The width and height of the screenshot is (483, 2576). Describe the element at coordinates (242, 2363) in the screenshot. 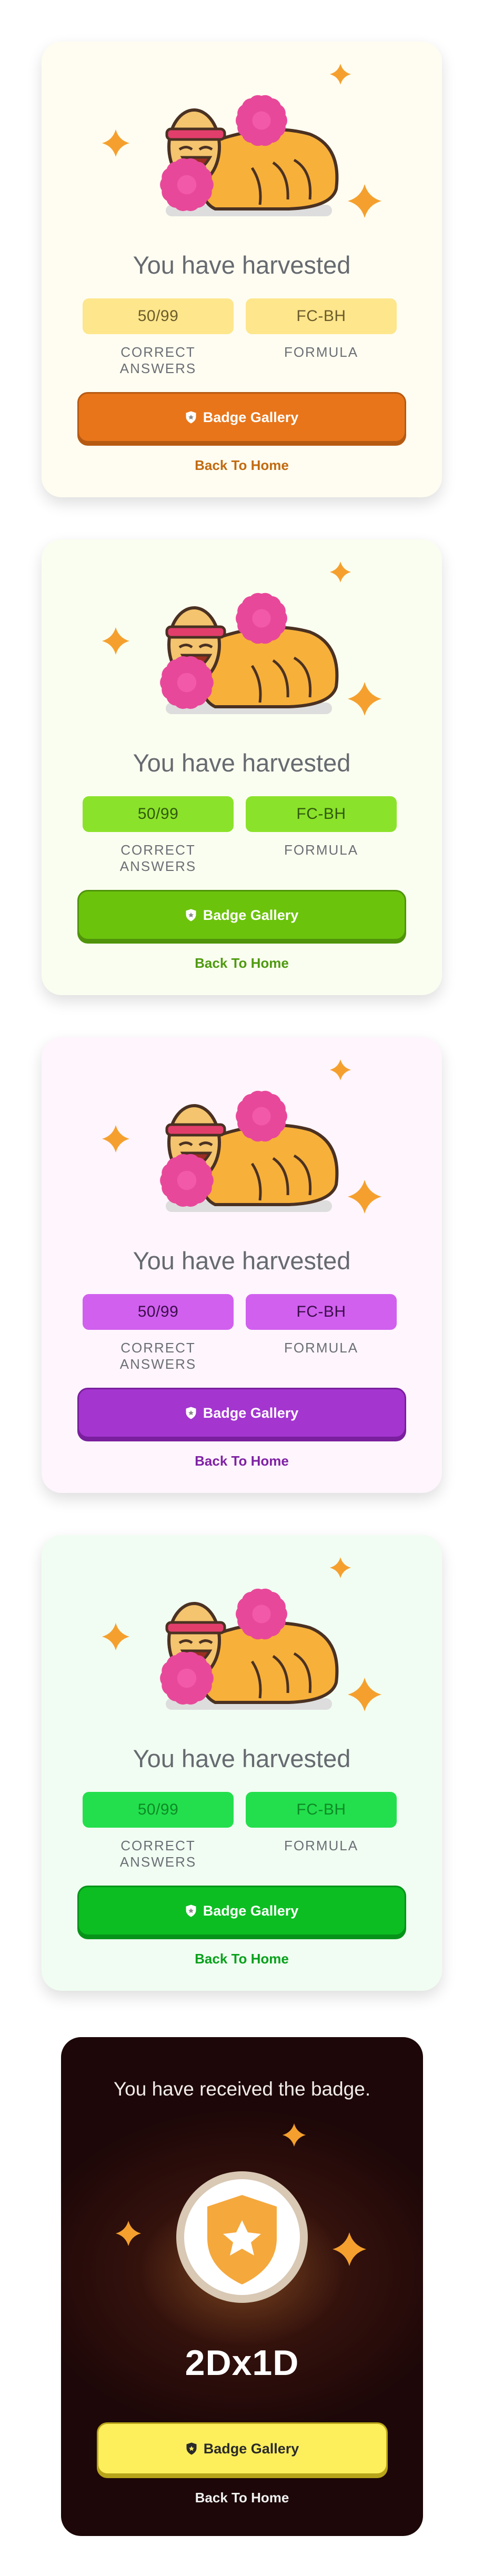

I see `badge-name: 2Dx1D` at that location.